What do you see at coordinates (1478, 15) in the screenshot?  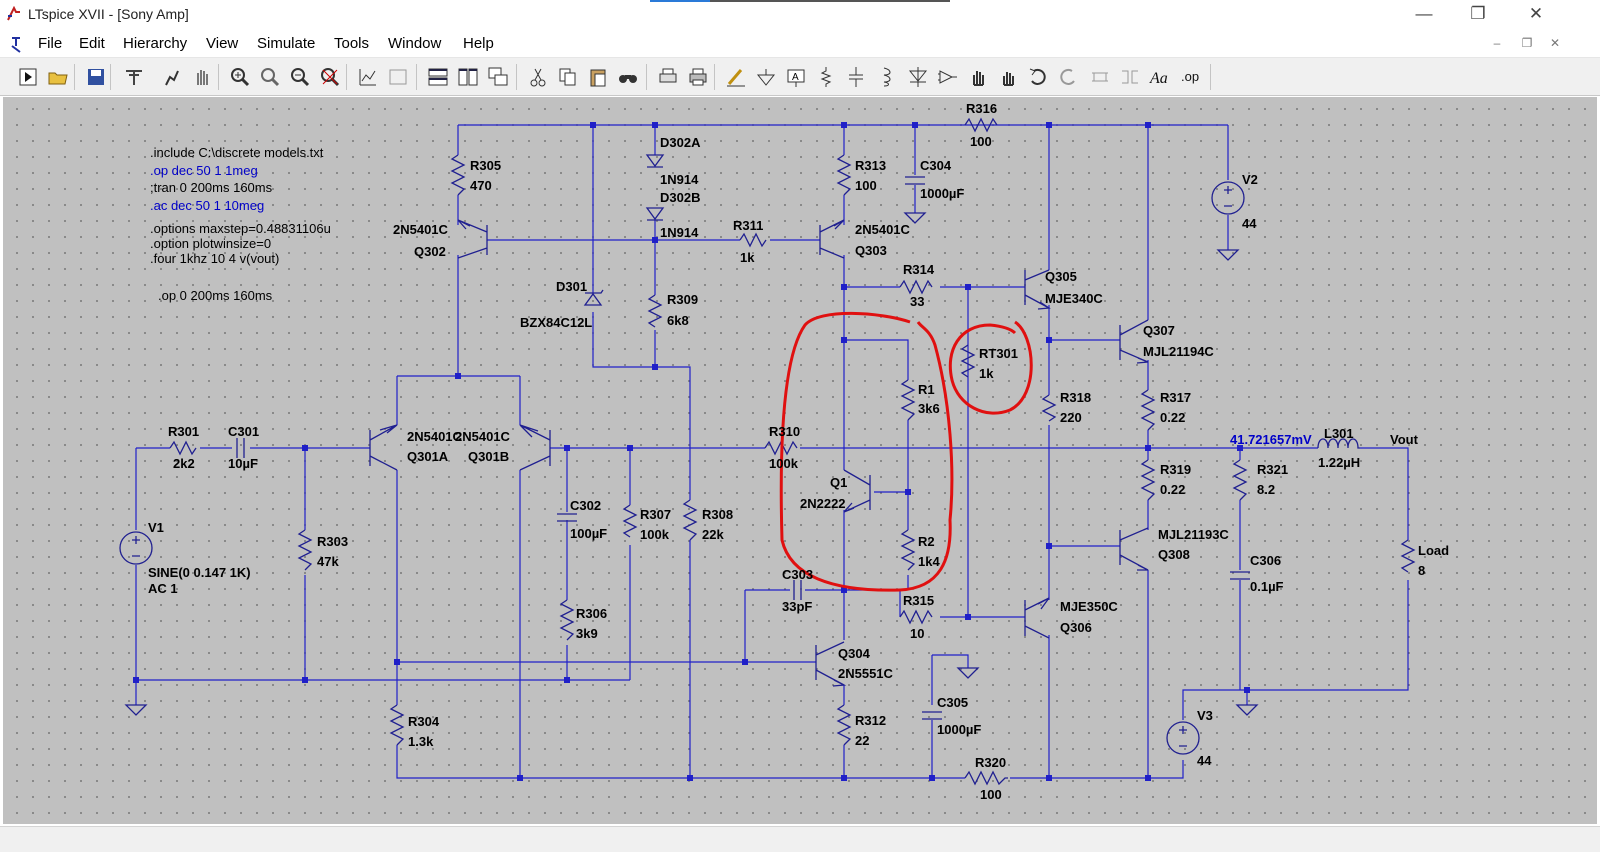 I see `restore-icon: ❐` at bounding box center [1478, 15].